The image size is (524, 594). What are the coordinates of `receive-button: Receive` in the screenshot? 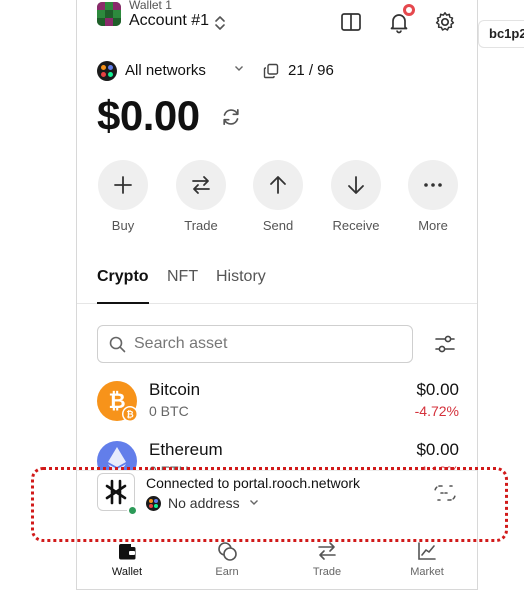 It's located at (356, 196).